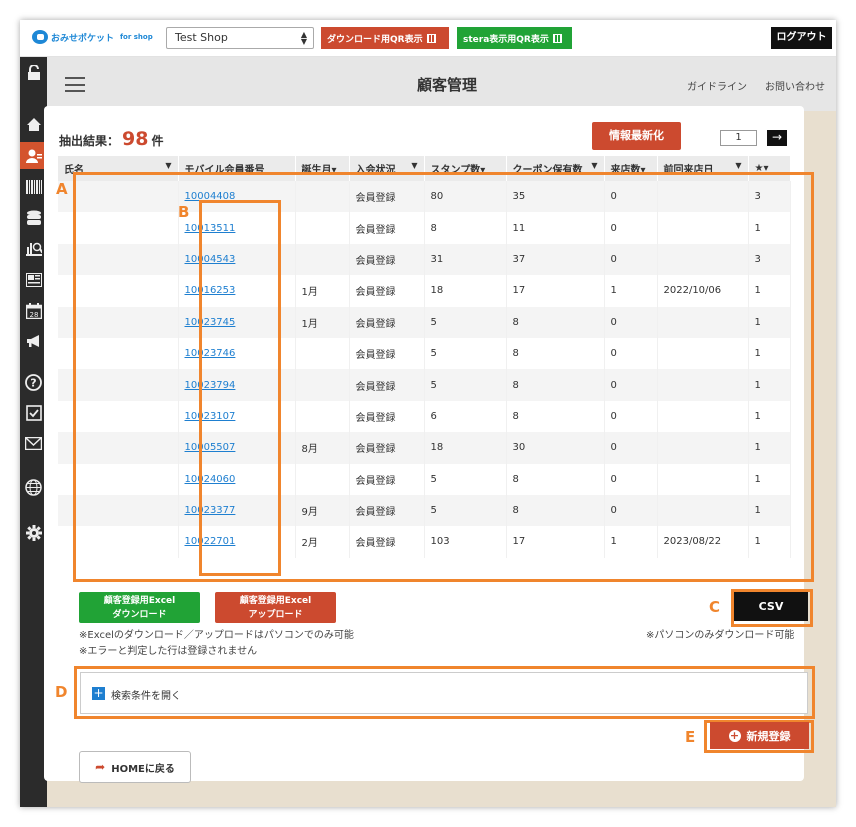  I want to click on search-toggle: + 検索条件を開く, so click(444, 693).